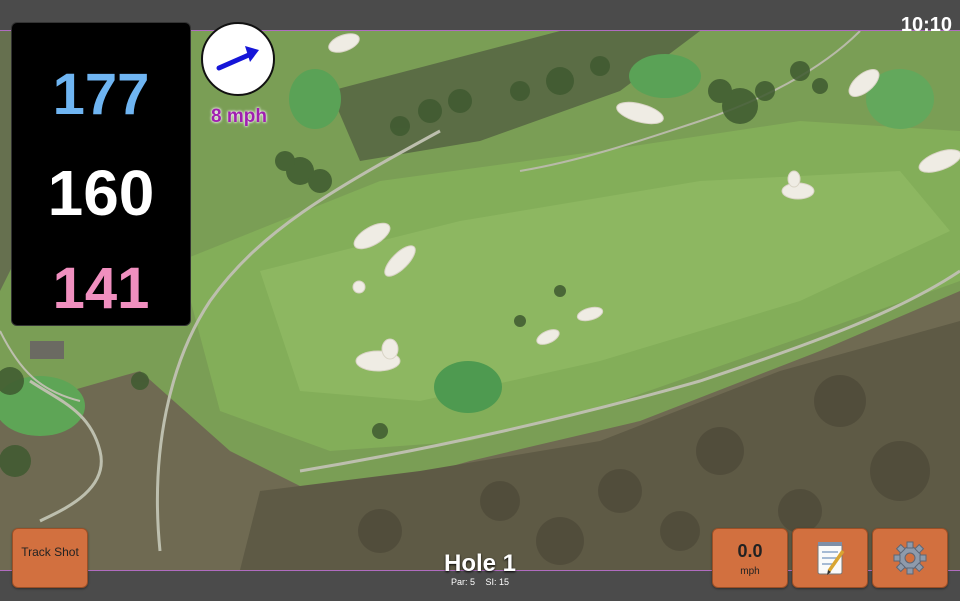  What do you see at coordinates (239, 116) in the screenshot?
I see `wind-speed: 8 mph` at bounding box center [239, 116].